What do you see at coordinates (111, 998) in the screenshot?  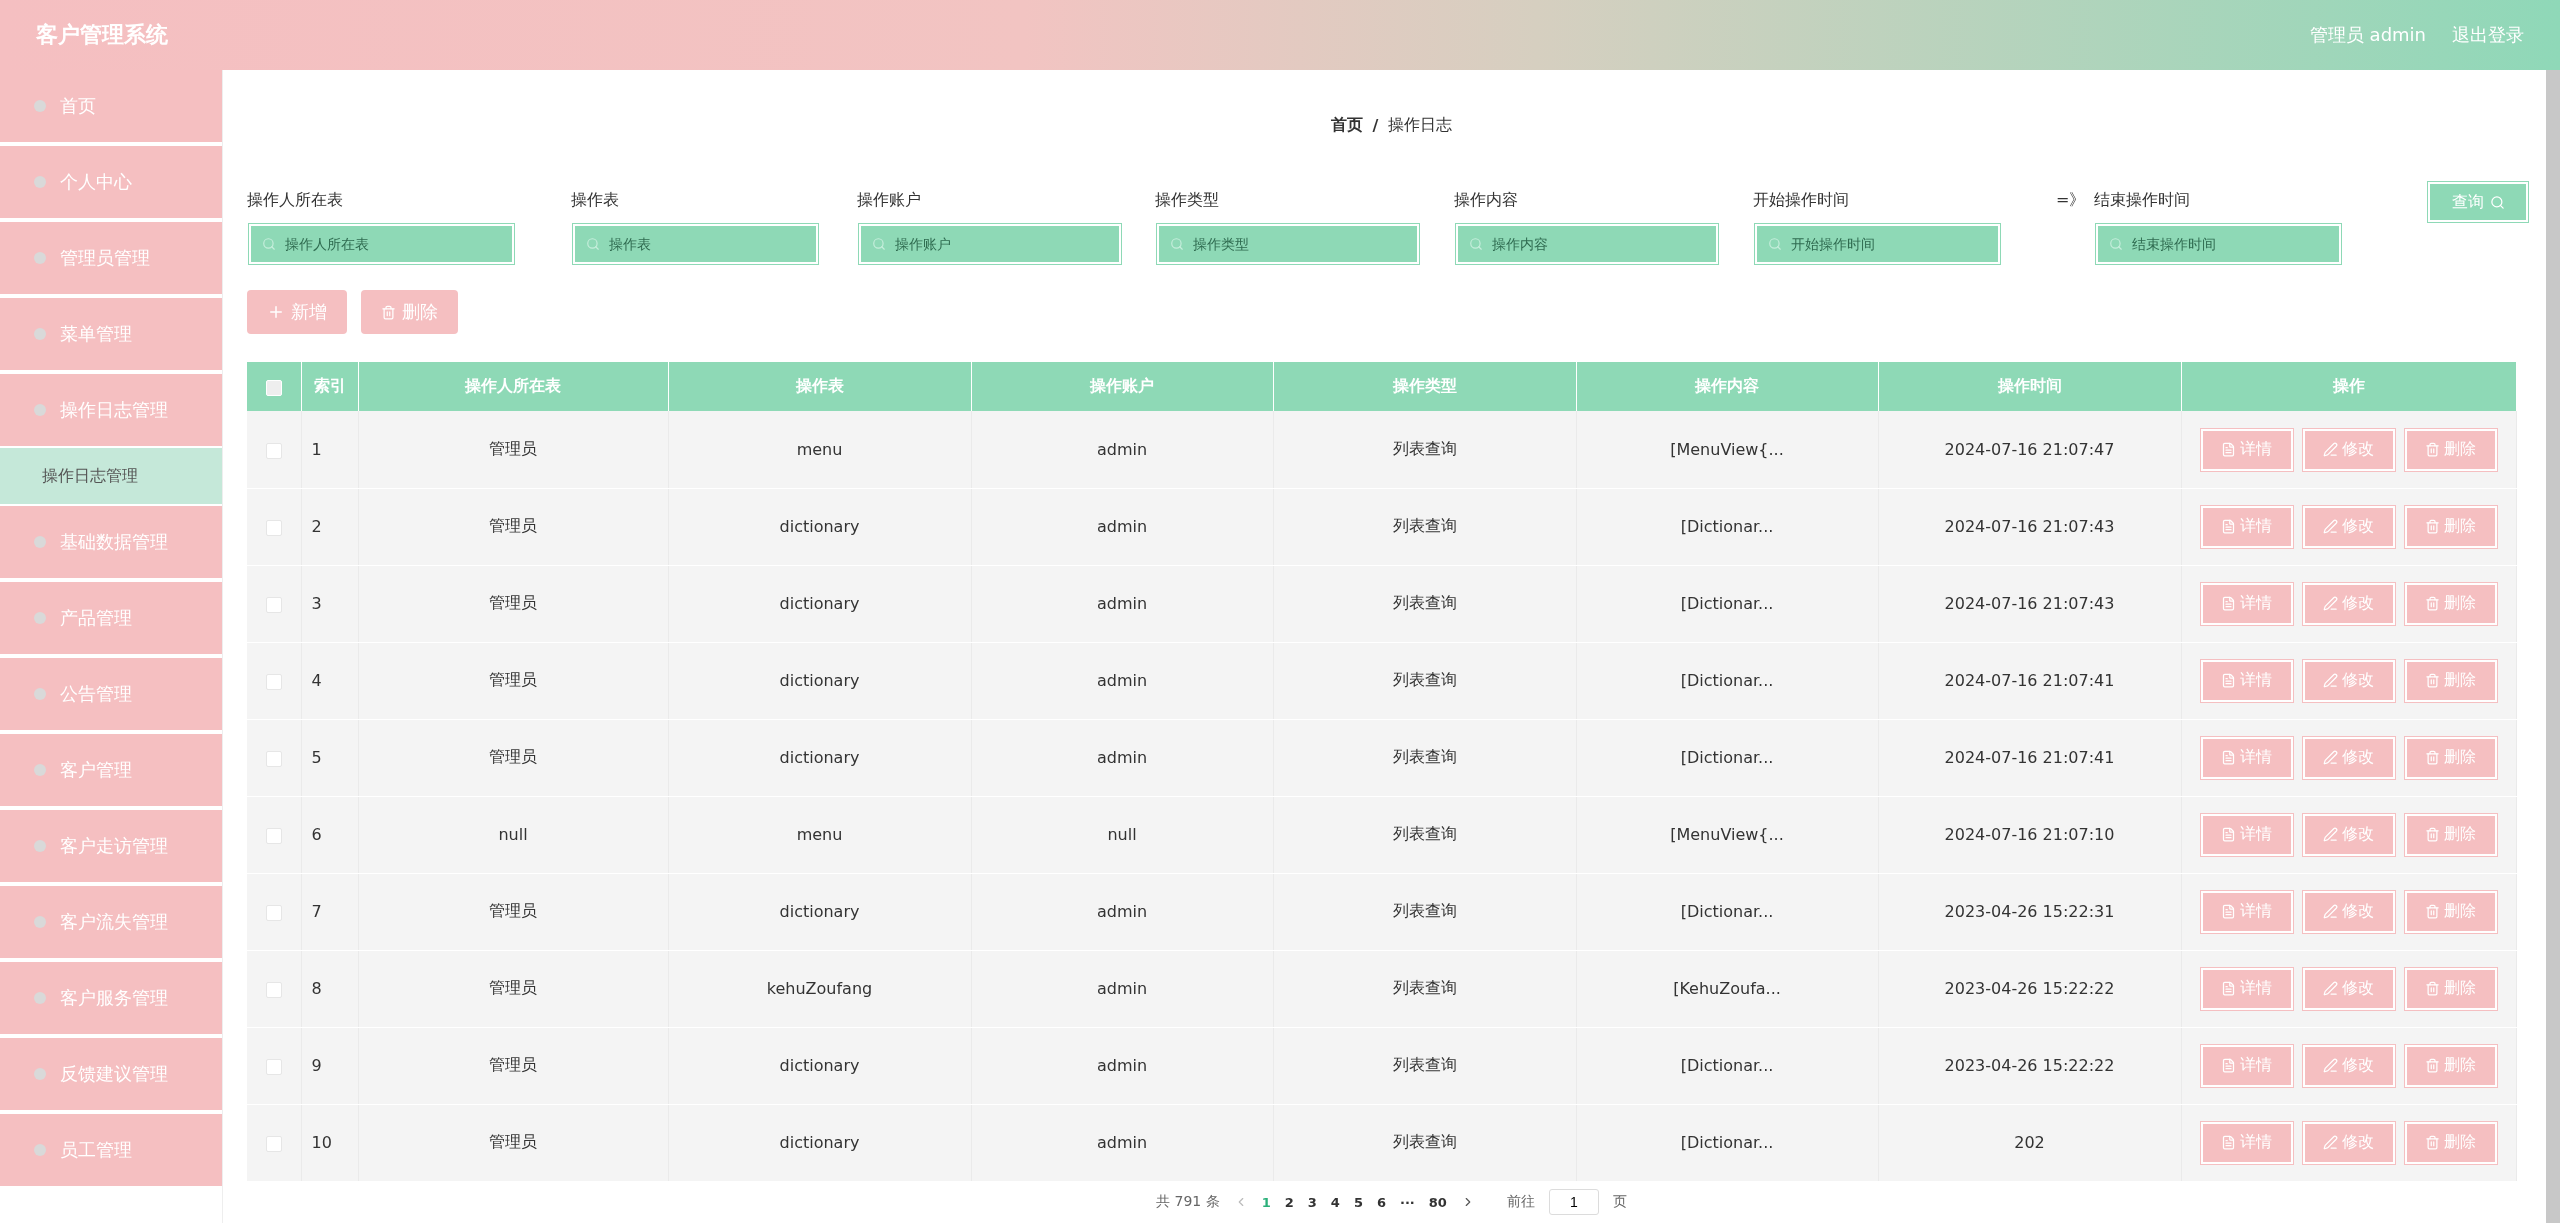 I see `sidebar-item: 客户服务管理` at bounding box center [111, 998].